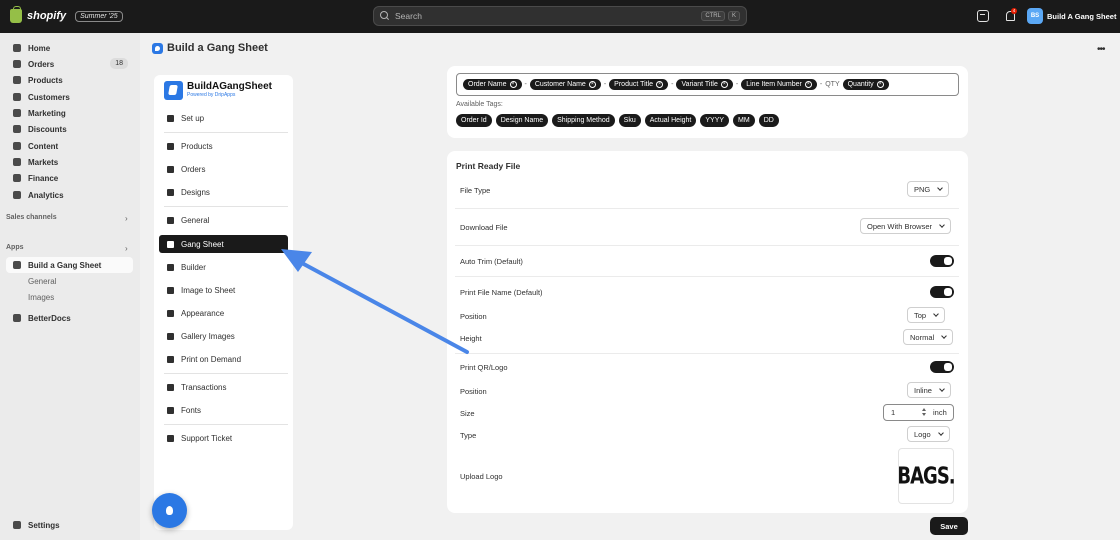  I want to click on sidebar-item-label: Analytics, so click(46, 195).